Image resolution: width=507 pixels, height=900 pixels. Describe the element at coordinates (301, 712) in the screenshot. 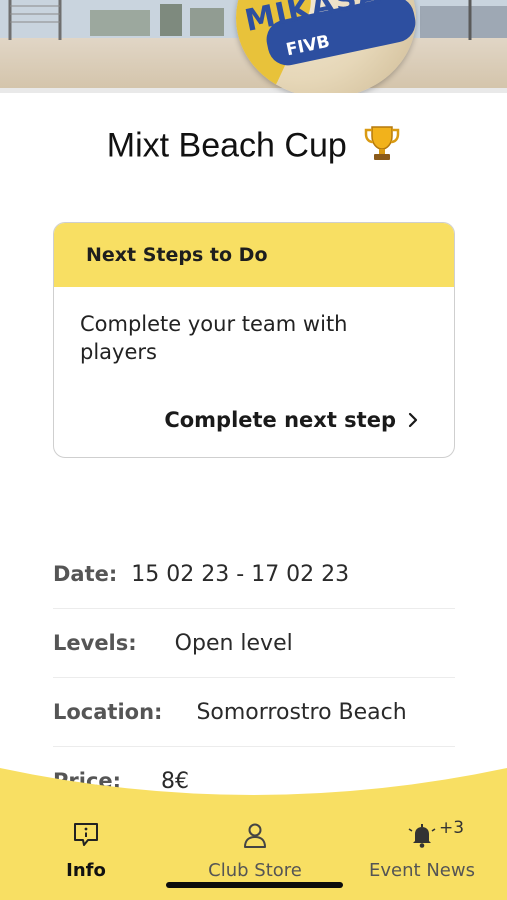

I see `location-value: Somorrostro Beach` at that location.